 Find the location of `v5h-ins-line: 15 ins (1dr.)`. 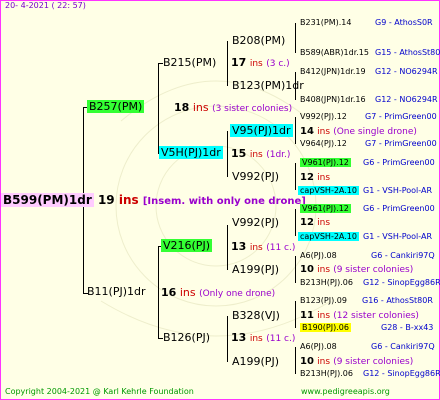

v5h-ins-line: 15 ins (1dr.) is located at coordinates (261, 153).